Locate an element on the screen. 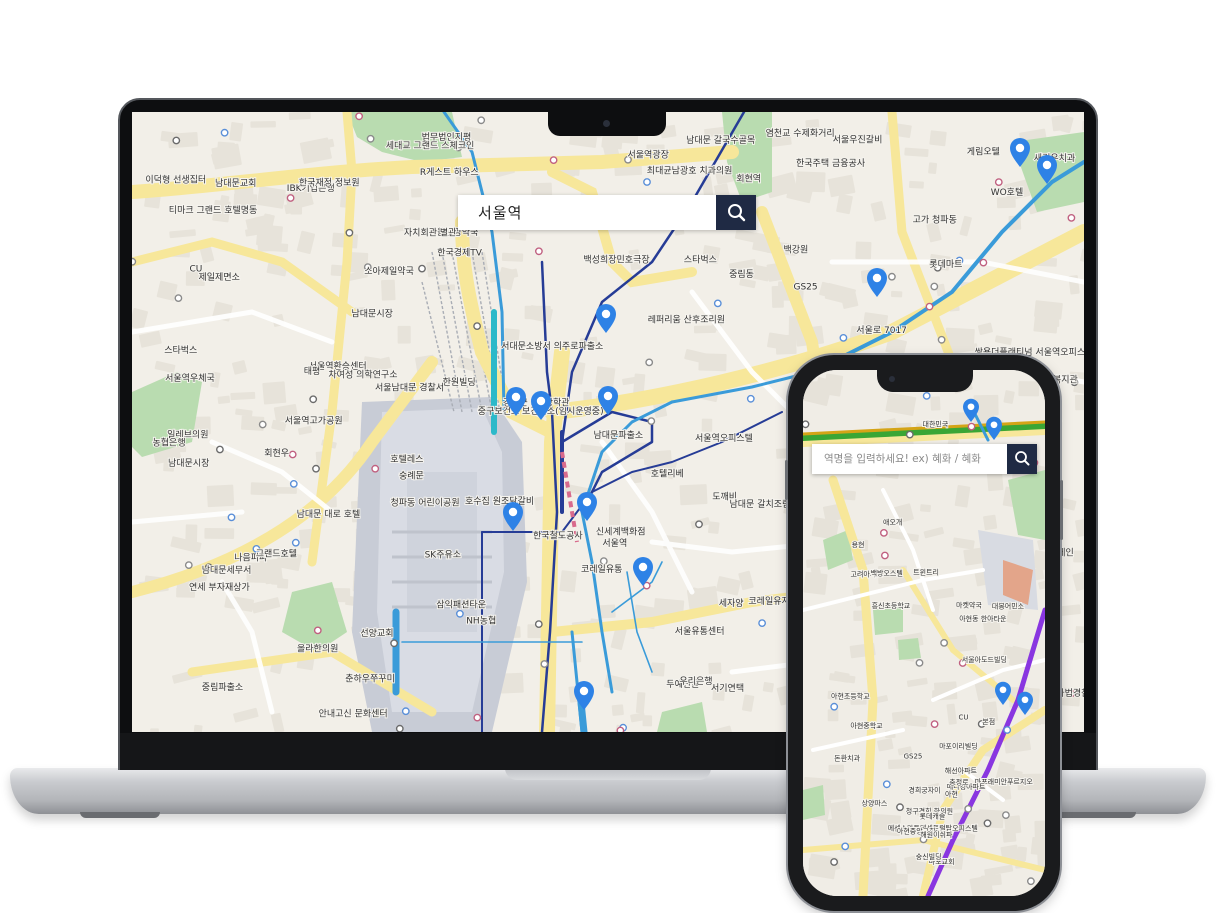  map-label: 레퍼리움 산후조리원 is located at coordinates (686, 320).